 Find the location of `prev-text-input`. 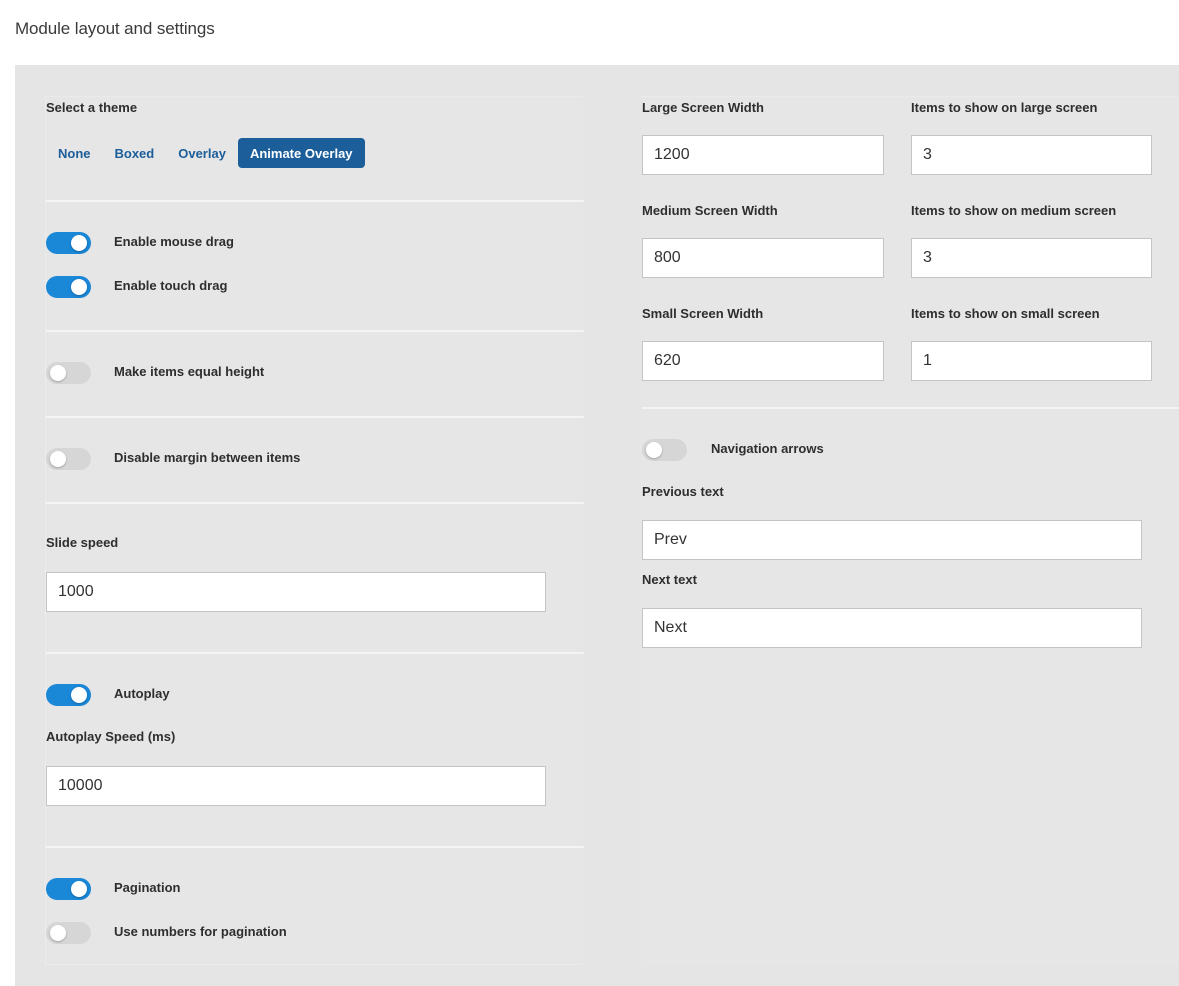

prev-text-input is located at coordinates (892, 540).